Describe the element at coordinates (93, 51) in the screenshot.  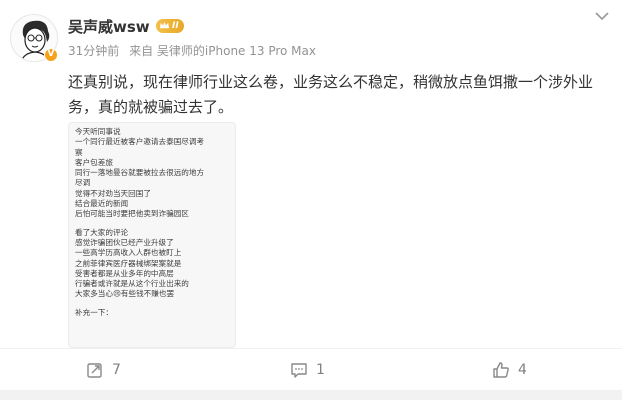
I see `post-time: 31分钟前` at that location.